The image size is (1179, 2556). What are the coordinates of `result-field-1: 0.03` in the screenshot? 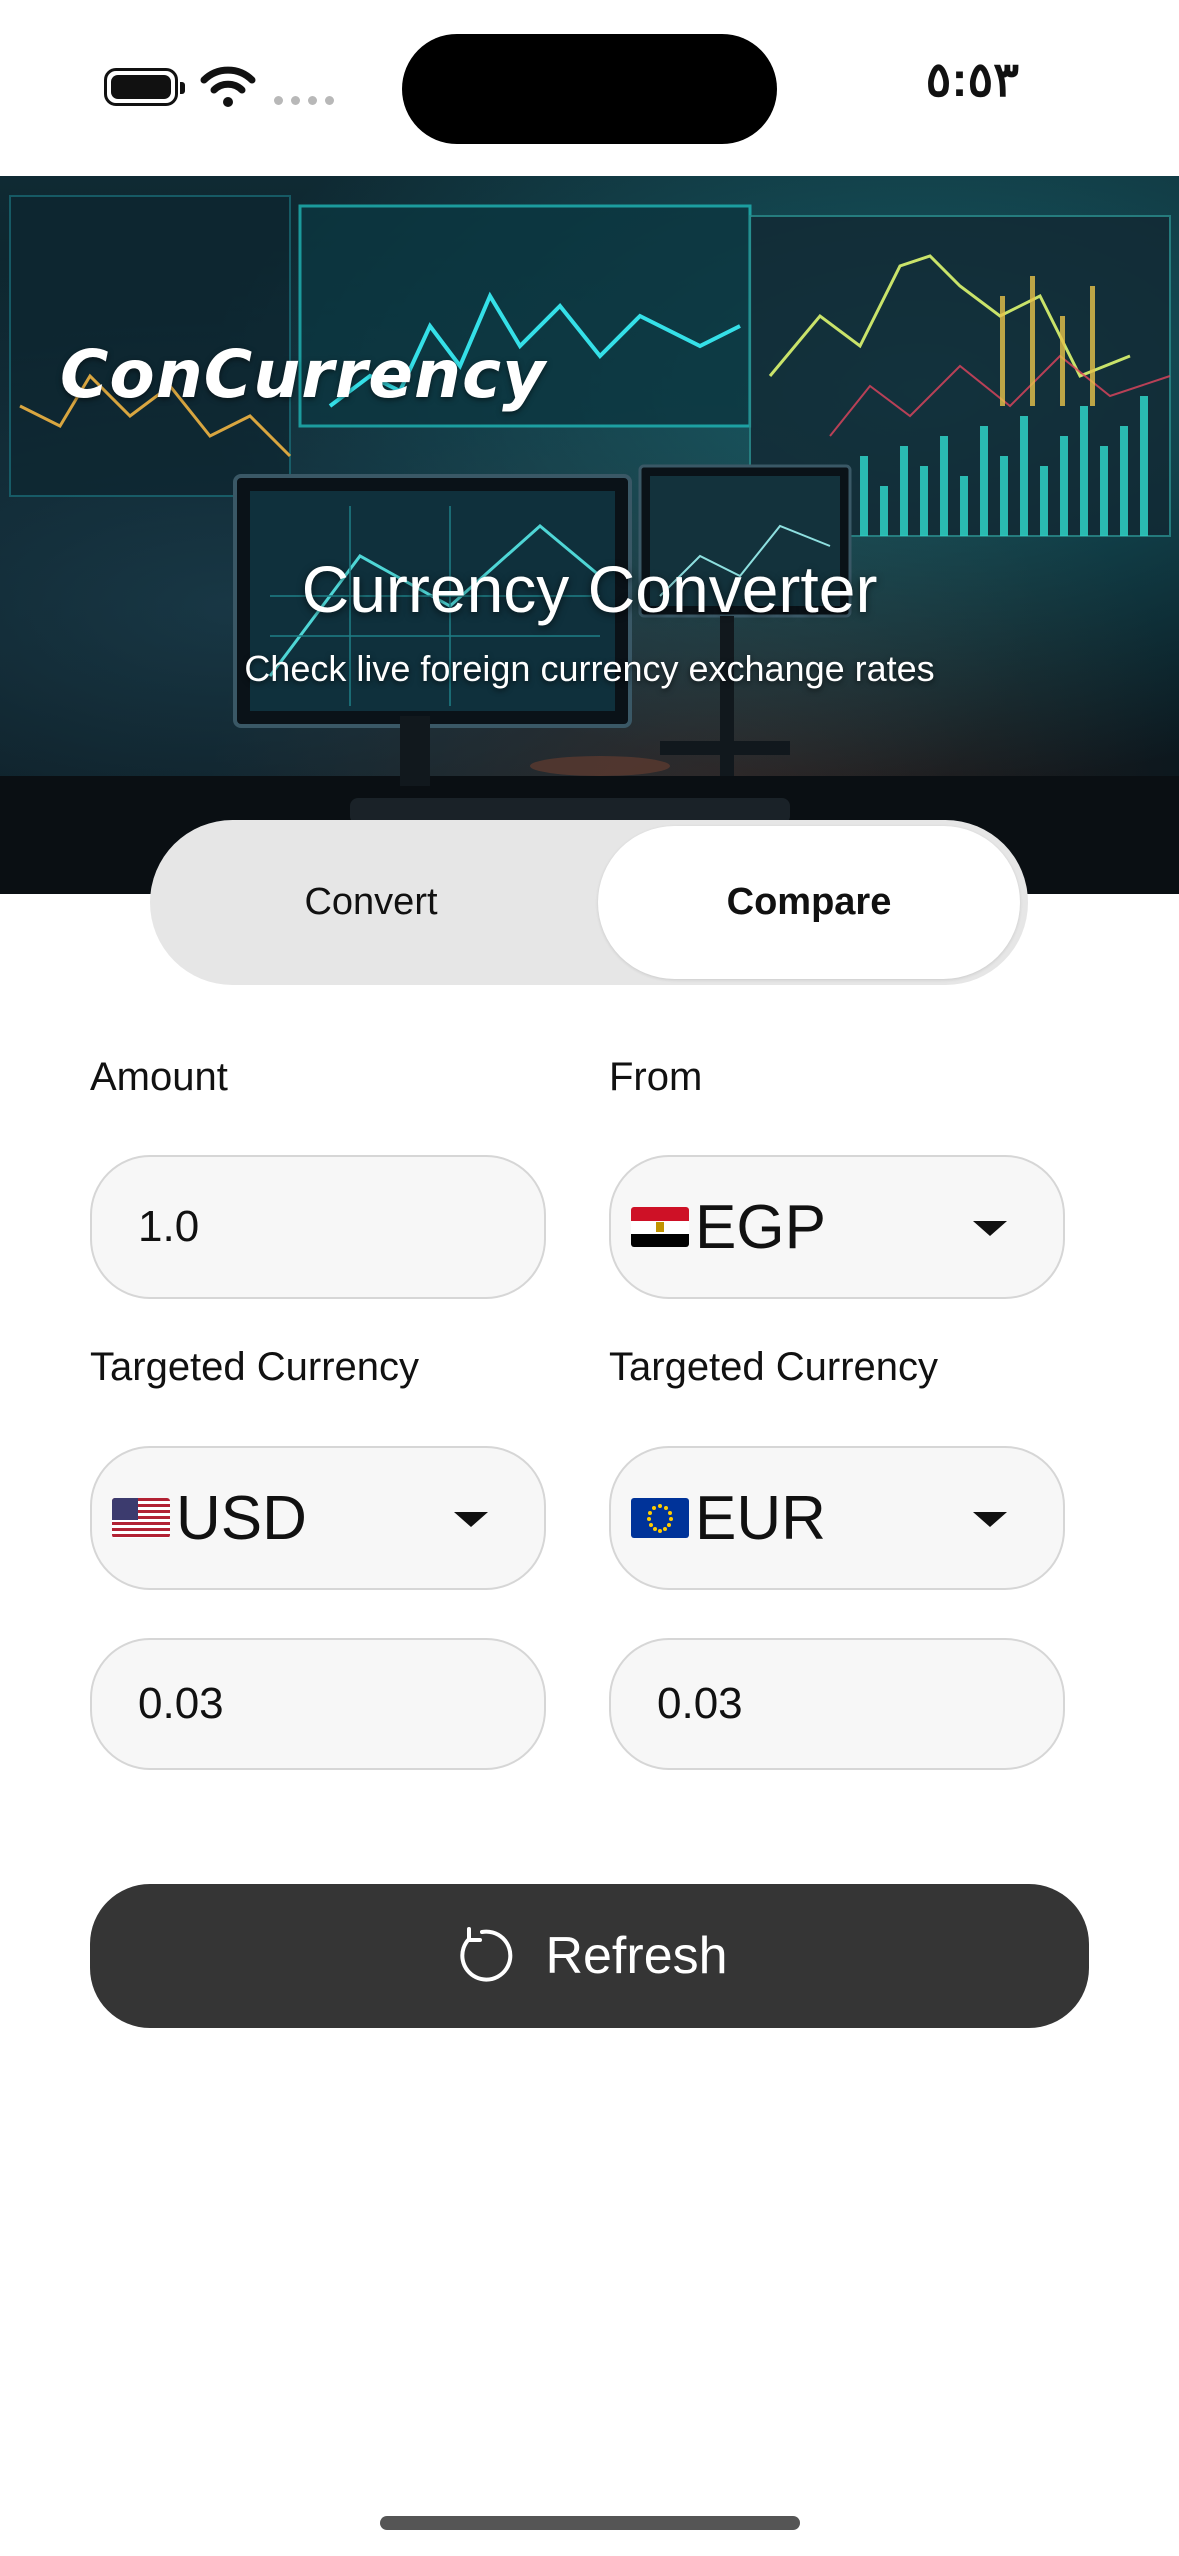 It's located at (318, 1704).